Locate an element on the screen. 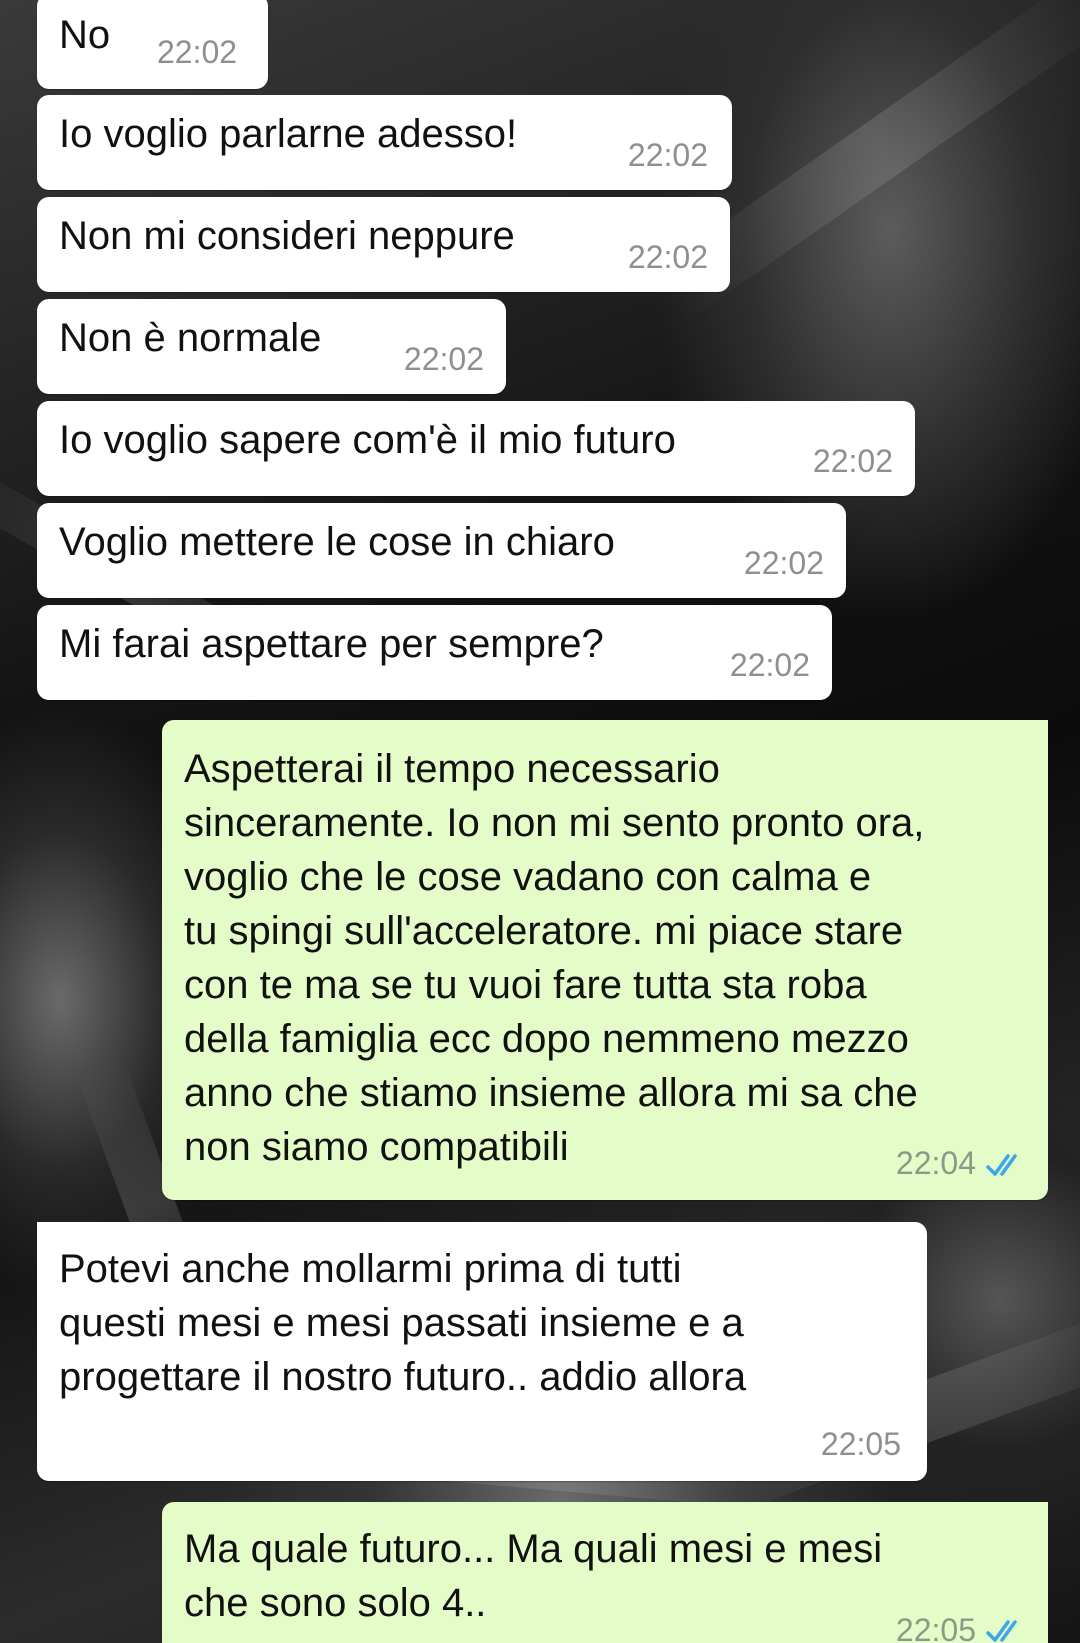 The width and height of the screenshot is (1080, 1643). message-bubble-incoming: Non è normale 22:02 is located at coordinates (271, 346).